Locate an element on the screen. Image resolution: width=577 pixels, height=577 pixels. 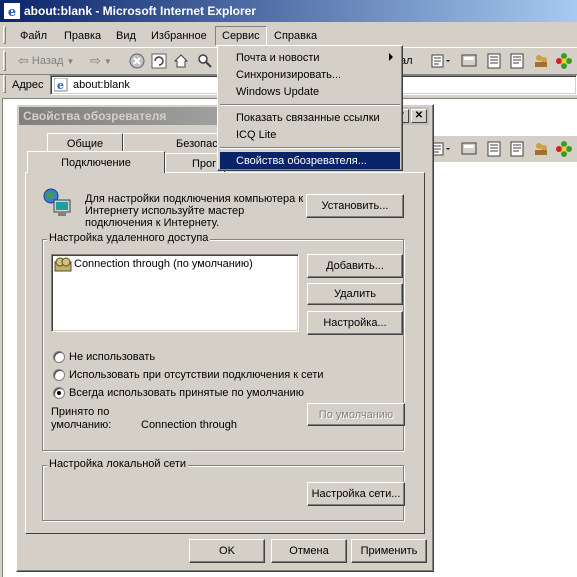
background-toolbar-strip is located at coordinates (501, 149).